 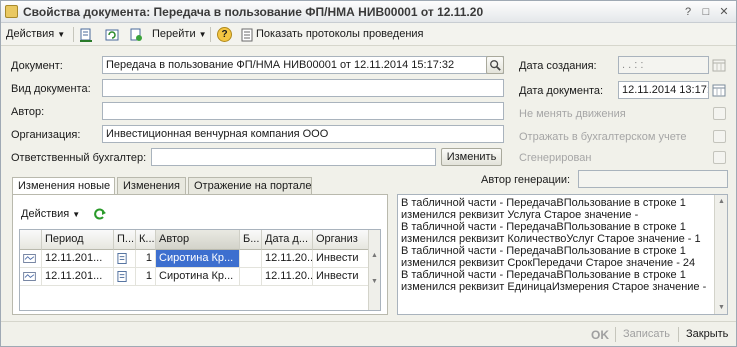 What do you see at coordinates (706, 12) in the screenshot?
I see `maximize-icon: □` at bounding box center [706, 12].